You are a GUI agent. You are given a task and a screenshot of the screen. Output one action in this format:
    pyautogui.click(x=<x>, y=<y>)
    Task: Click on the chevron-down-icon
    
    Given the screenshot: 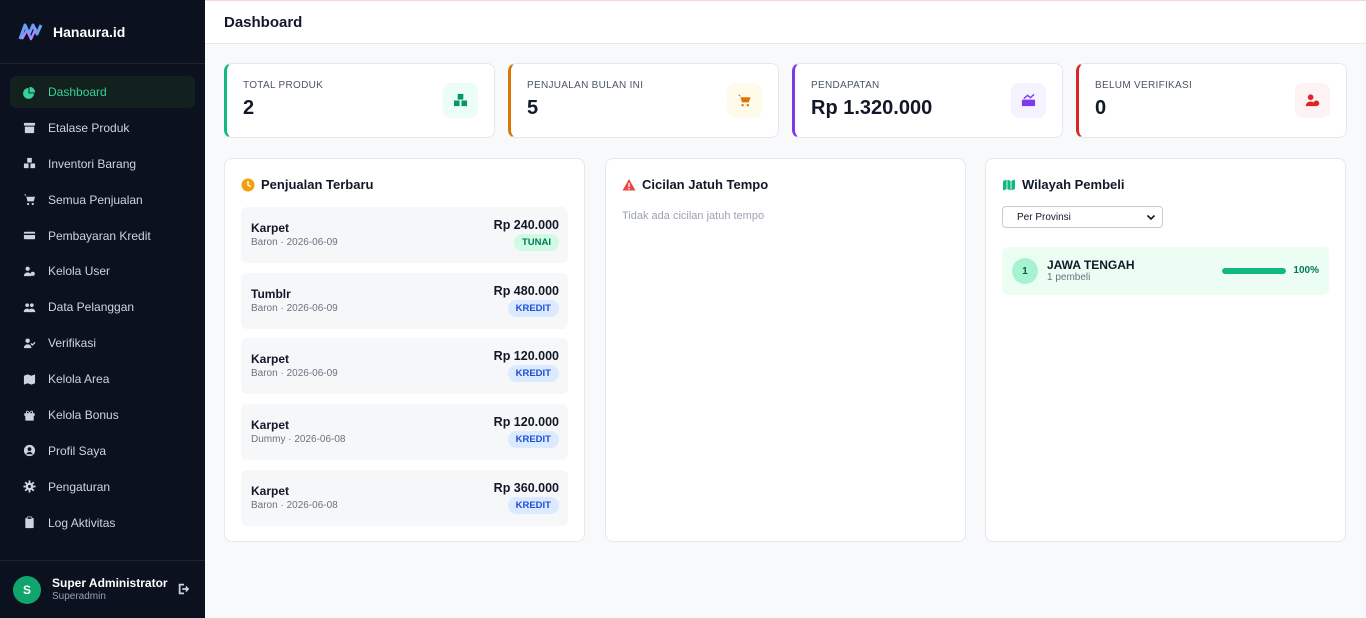 What is the action you would take?
    pyautogui.click(x=1151, y=217)
    